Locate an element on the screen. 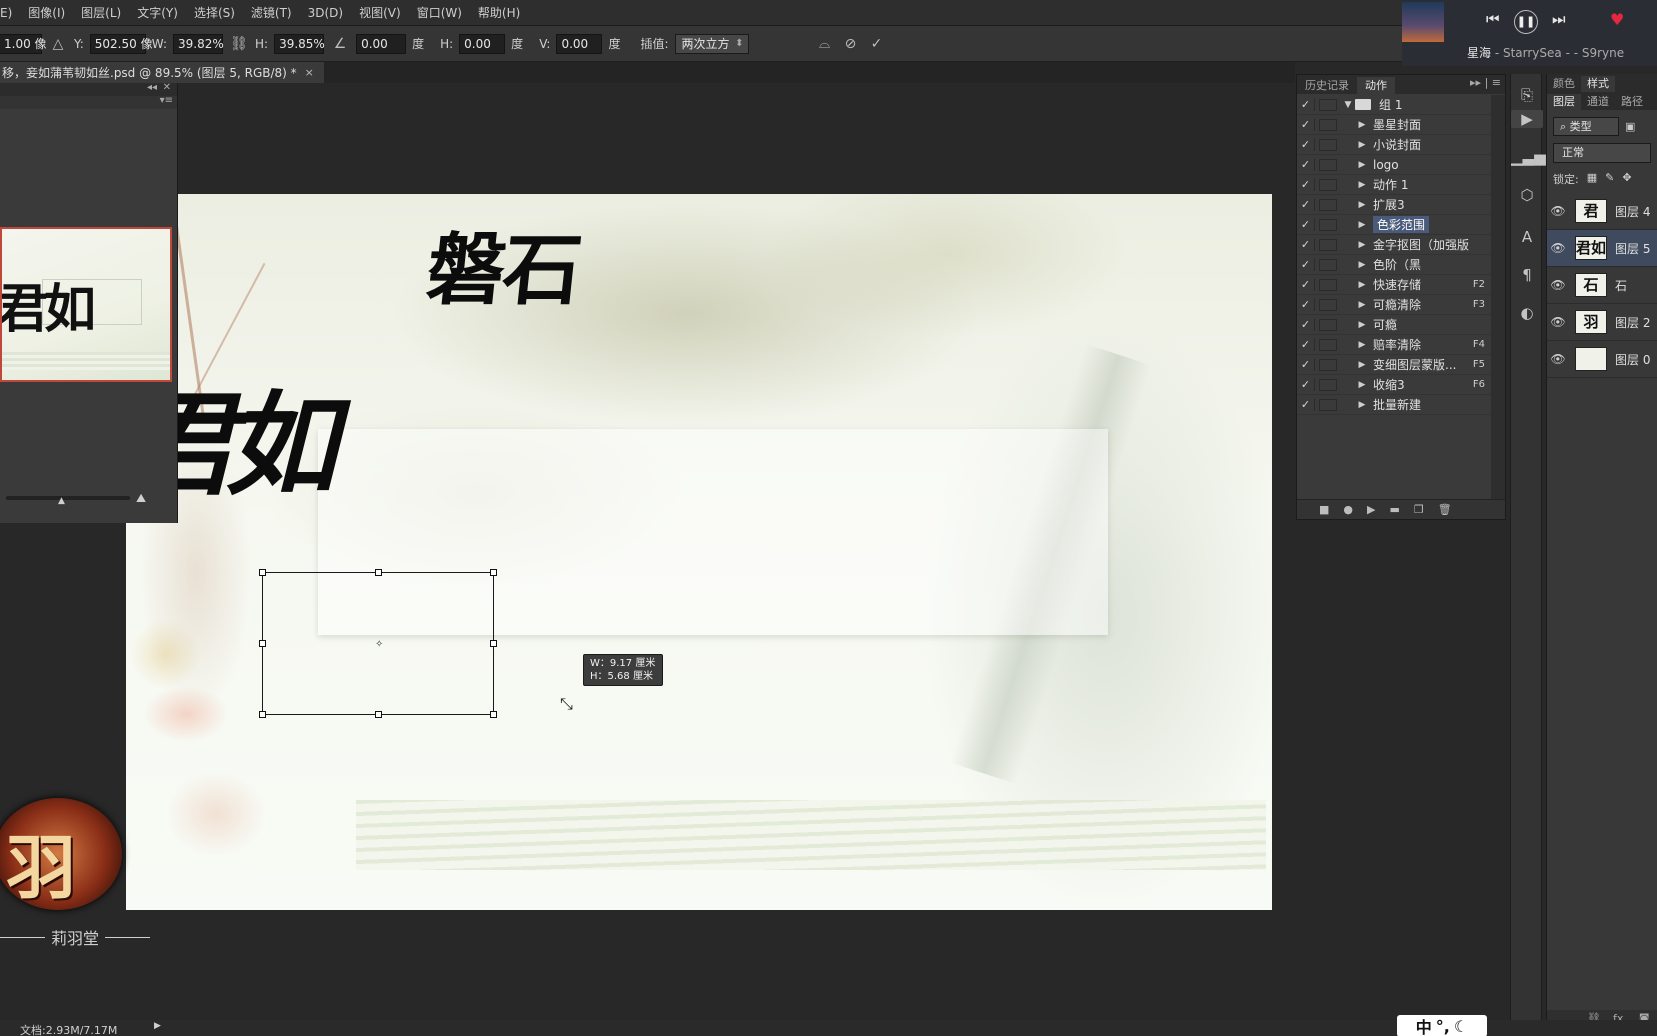 This screenshot has width=1657, height=1036. action-item: ✓ ▶ 扩展3 is located at coordinates (1394, 205).